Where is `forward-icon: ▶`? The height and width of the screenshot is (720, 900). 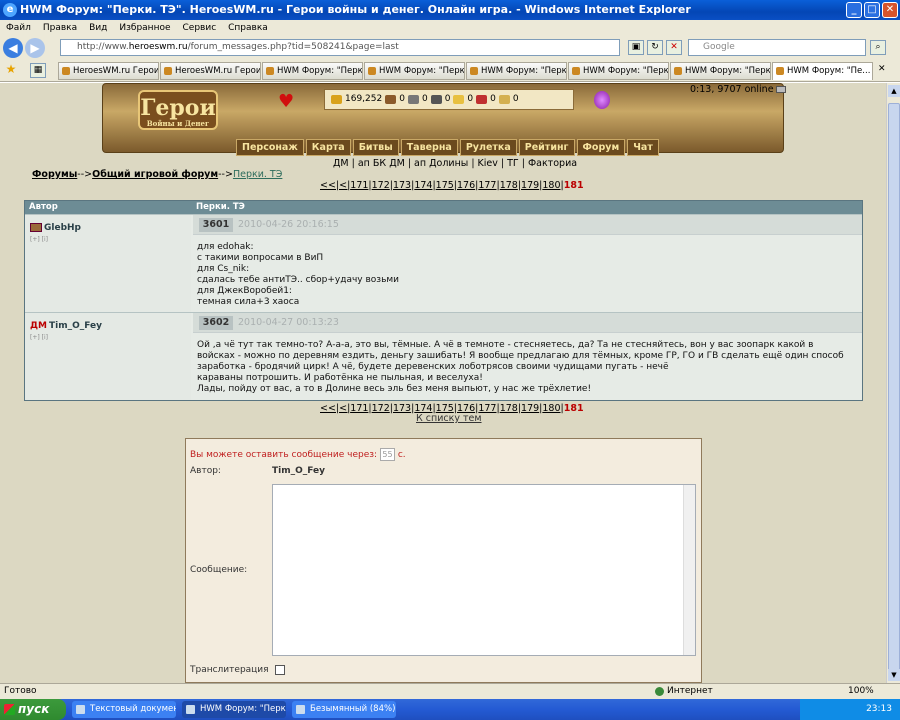
forward-icon: ▶ is located at coordinates (35, 48).